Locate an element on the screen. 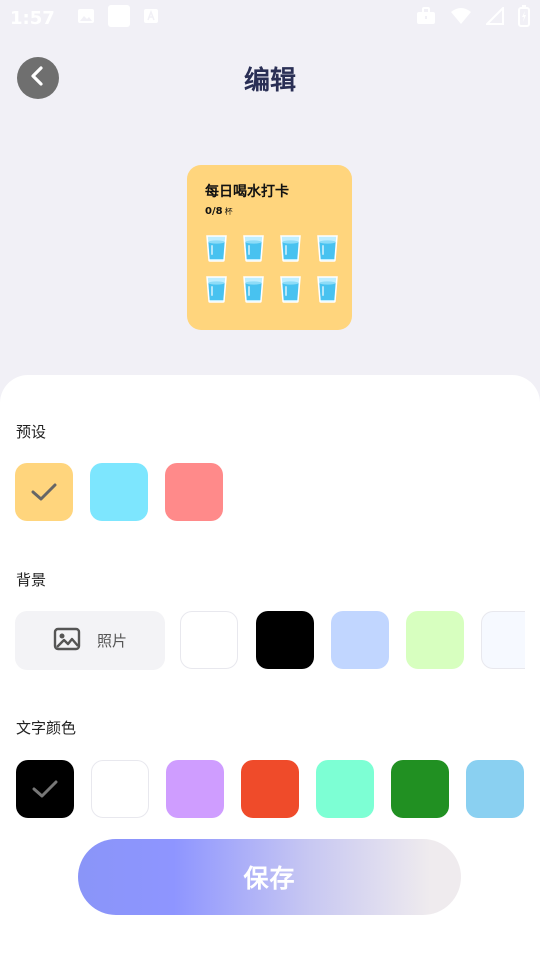 The width and height of the screenshot is (540, 960). bg-swatch-light-green is located at coordinates (435, 640).